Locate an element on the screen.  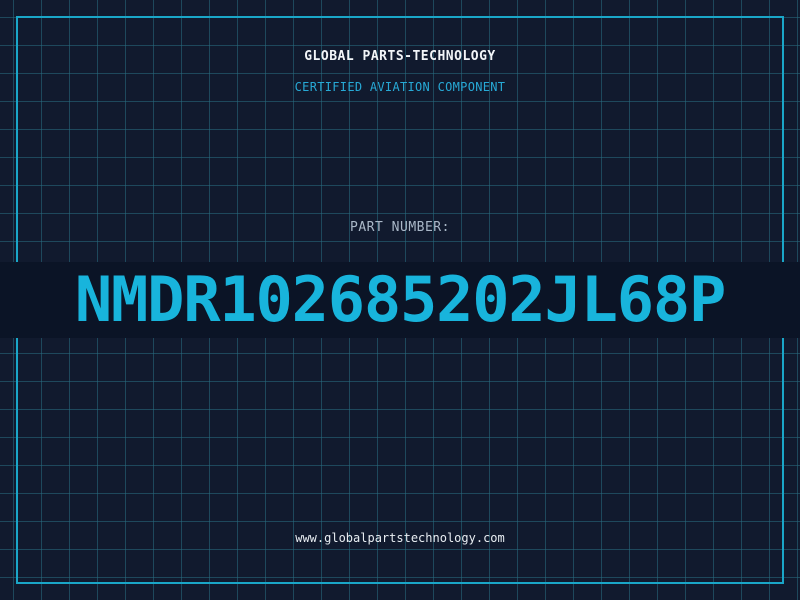
part-number-label: PART NUMBER: is located at coordinates (400, 227).